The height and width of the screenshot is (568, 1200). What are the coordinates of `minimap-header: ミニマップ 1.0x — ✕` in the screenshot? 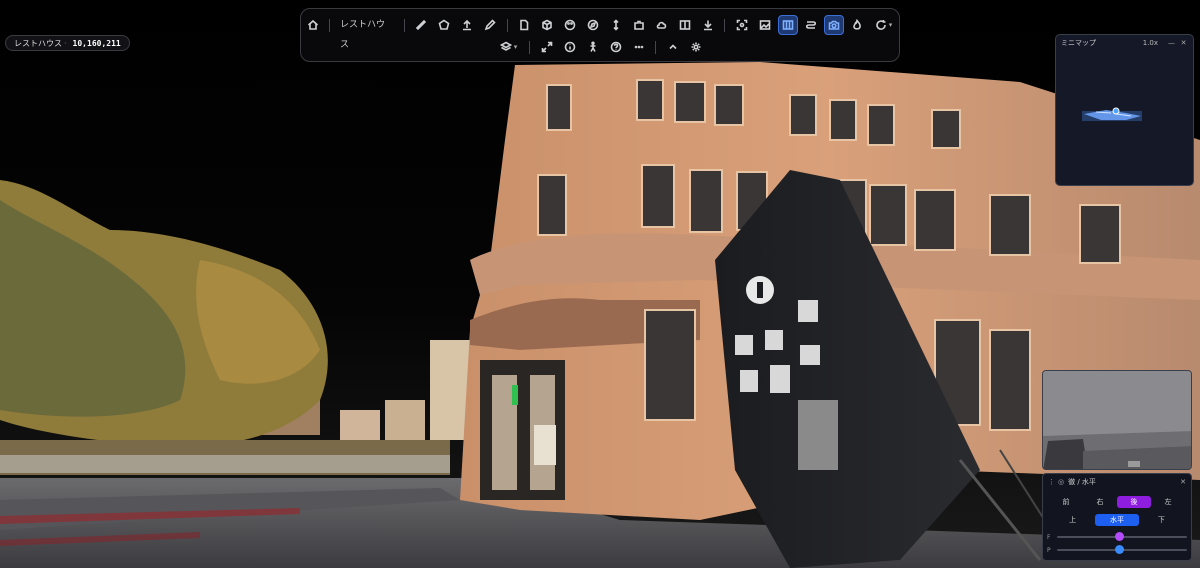 It's located at (1124, 42).